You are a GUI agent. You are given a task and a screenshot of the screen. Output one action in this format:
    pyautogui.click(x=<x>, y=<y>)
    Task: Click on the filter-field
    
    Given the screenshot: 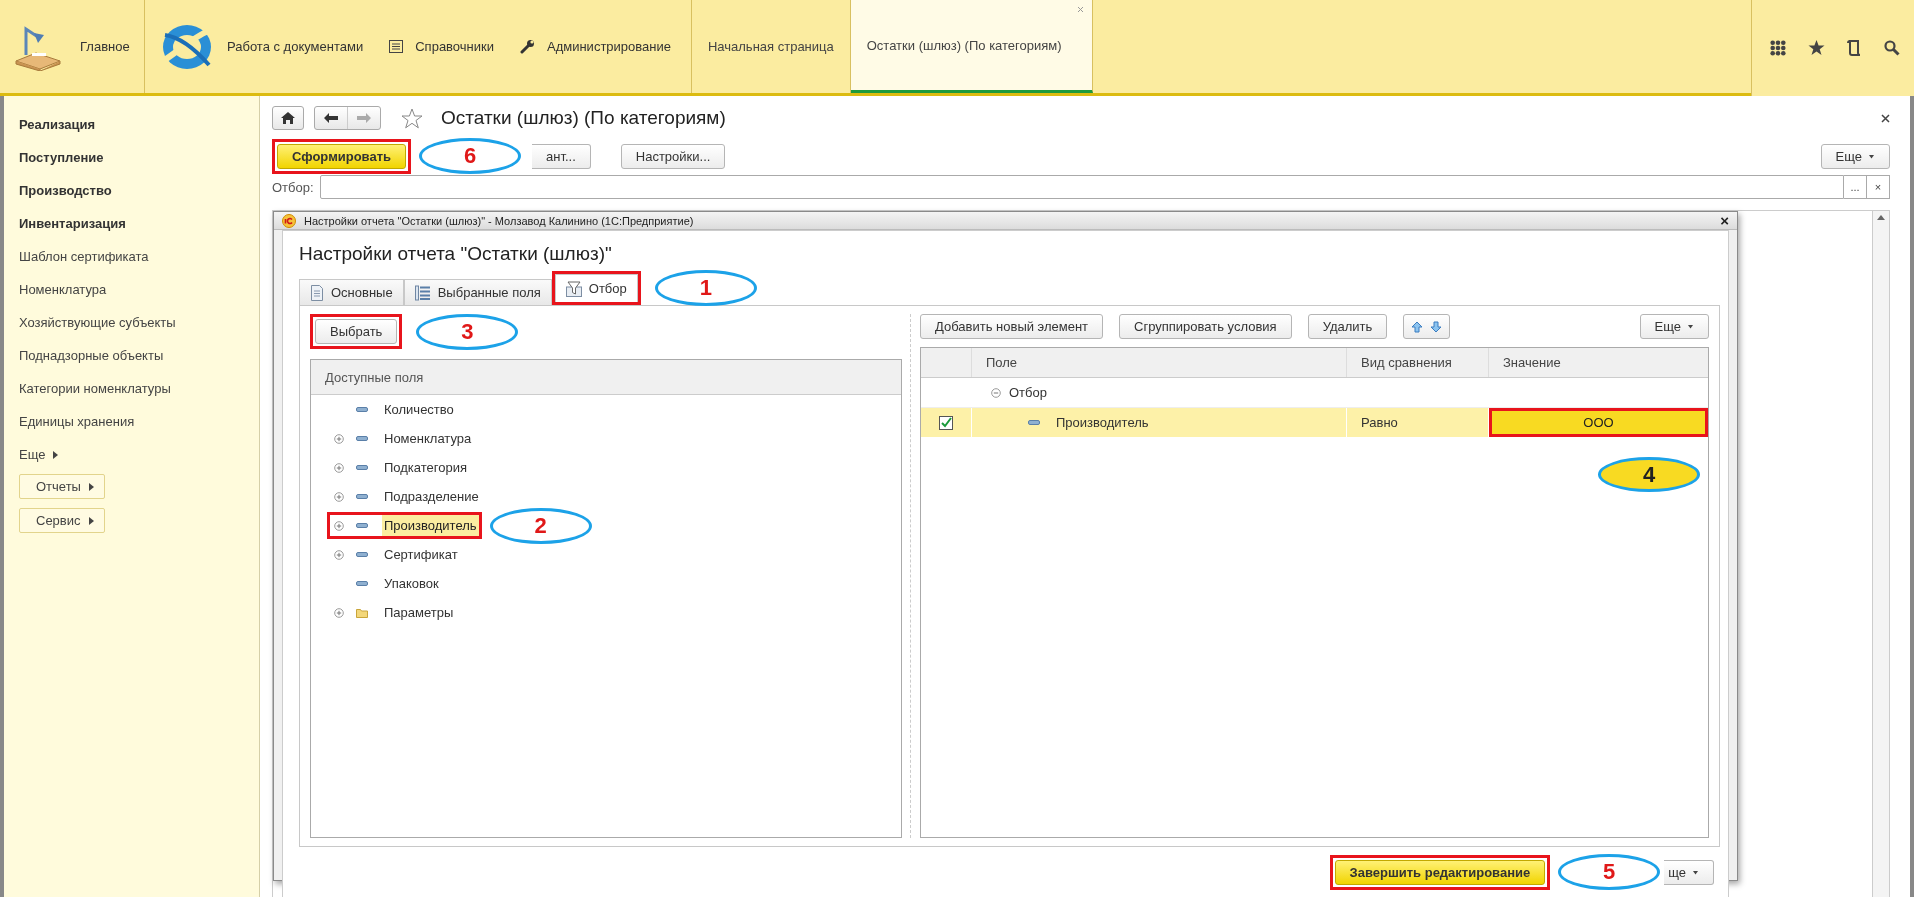 What is the action you would take?
    pyautogui.click(x=1081, y=187)
    